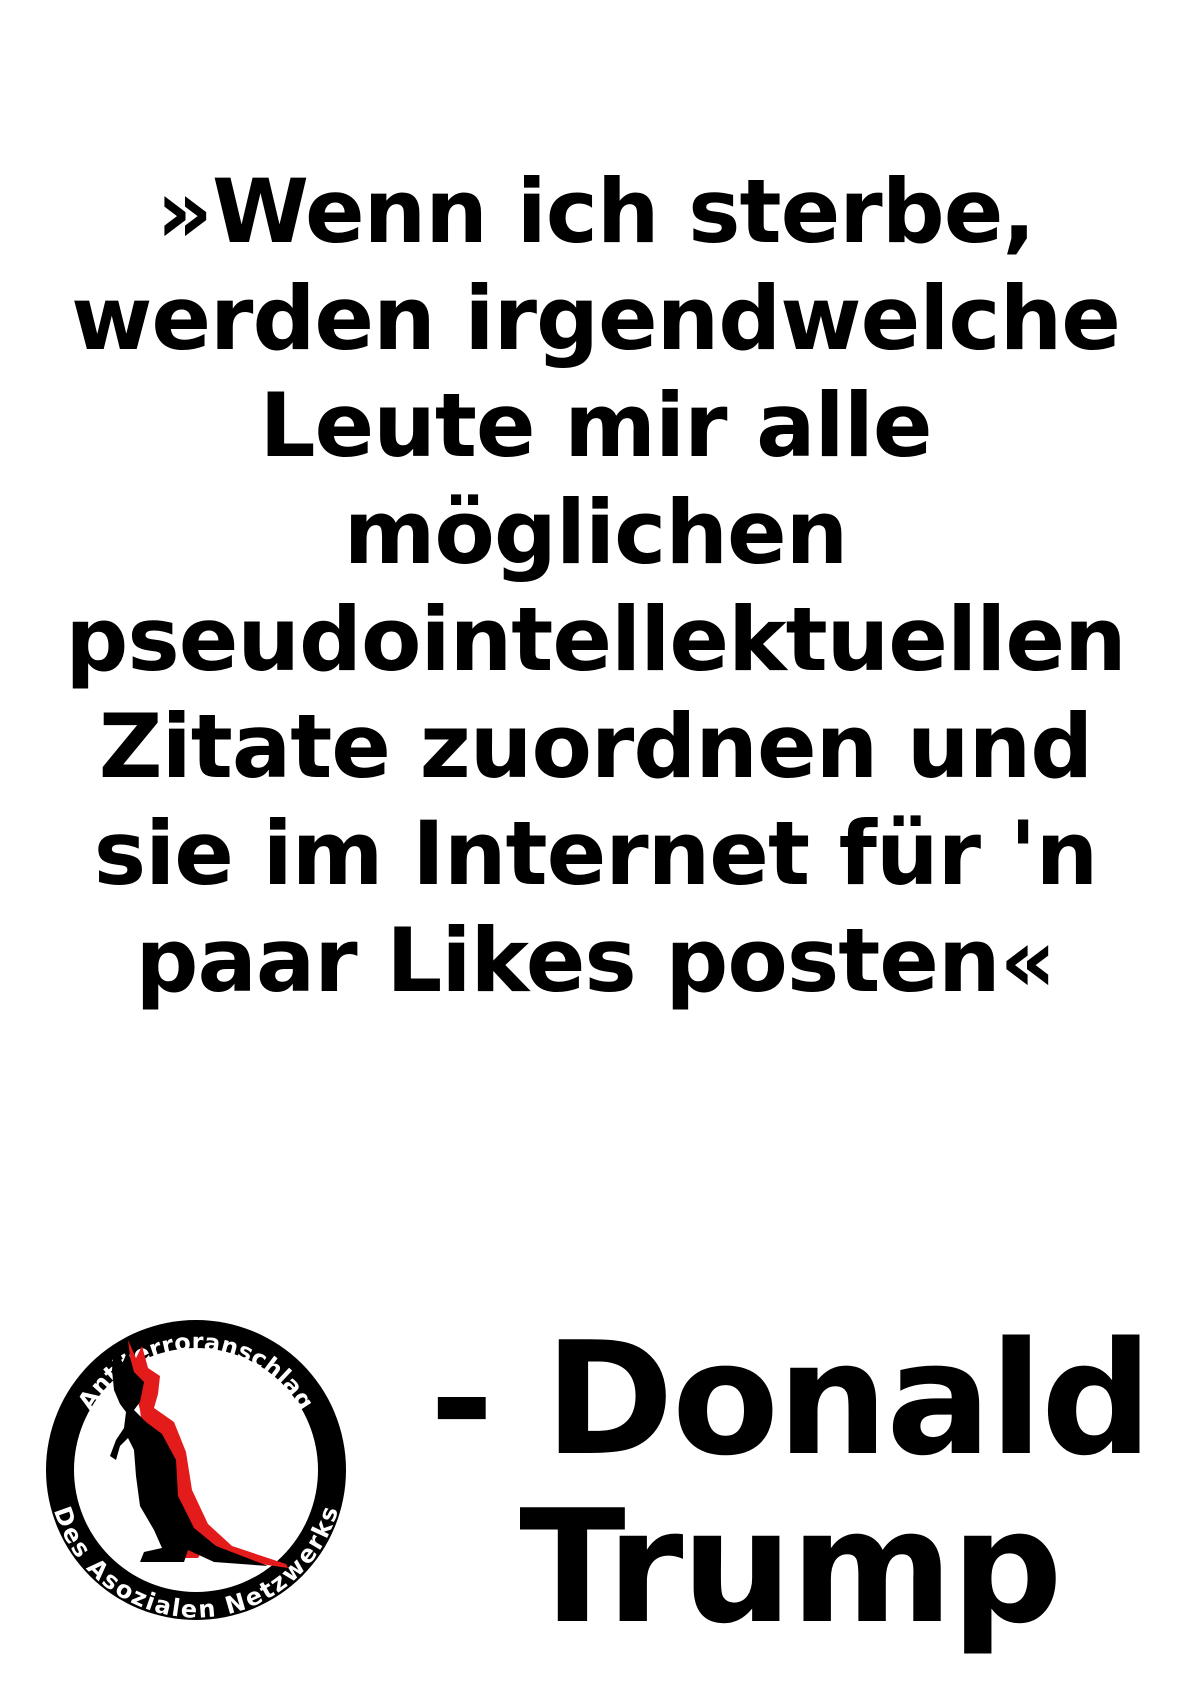 The height and width of the screenshot is (1684, 1191). I want to click on attribution-line: - Donald, so click(790, 1399).